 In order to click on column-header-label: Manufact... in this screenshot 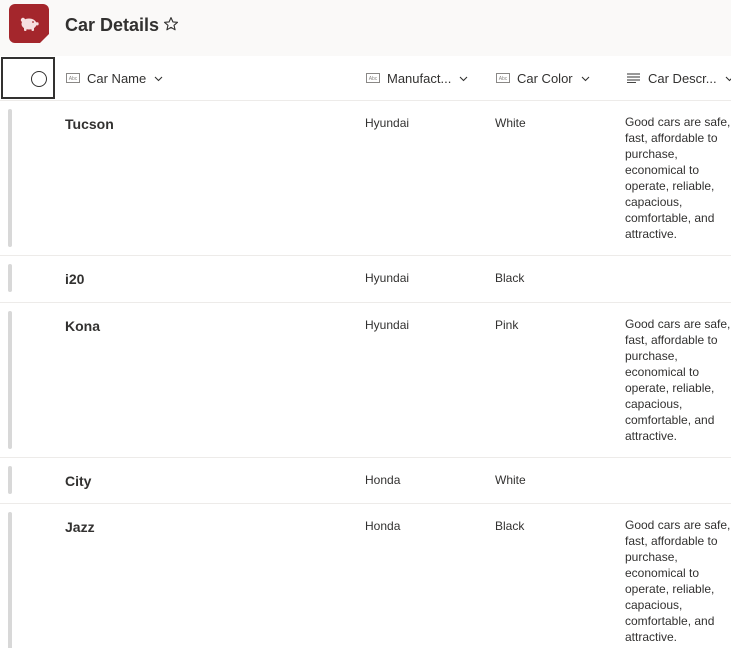, I will do `click(419, 78)`.